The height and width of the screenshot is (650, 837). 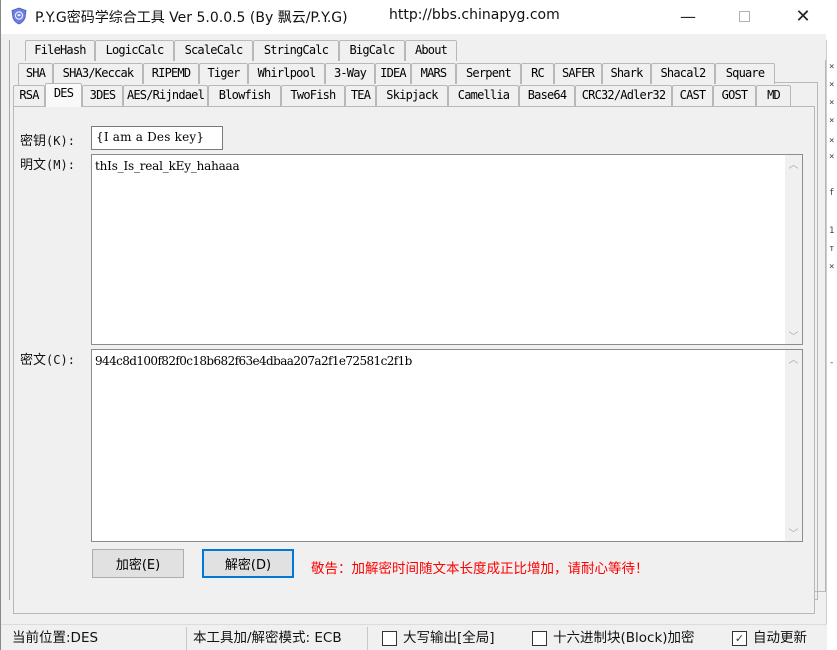 What do you see at coordinates (474, 15) in the screenshot?
I see `title-url: http://bbs.chinapyg.com` at bounding box center [474, 15].